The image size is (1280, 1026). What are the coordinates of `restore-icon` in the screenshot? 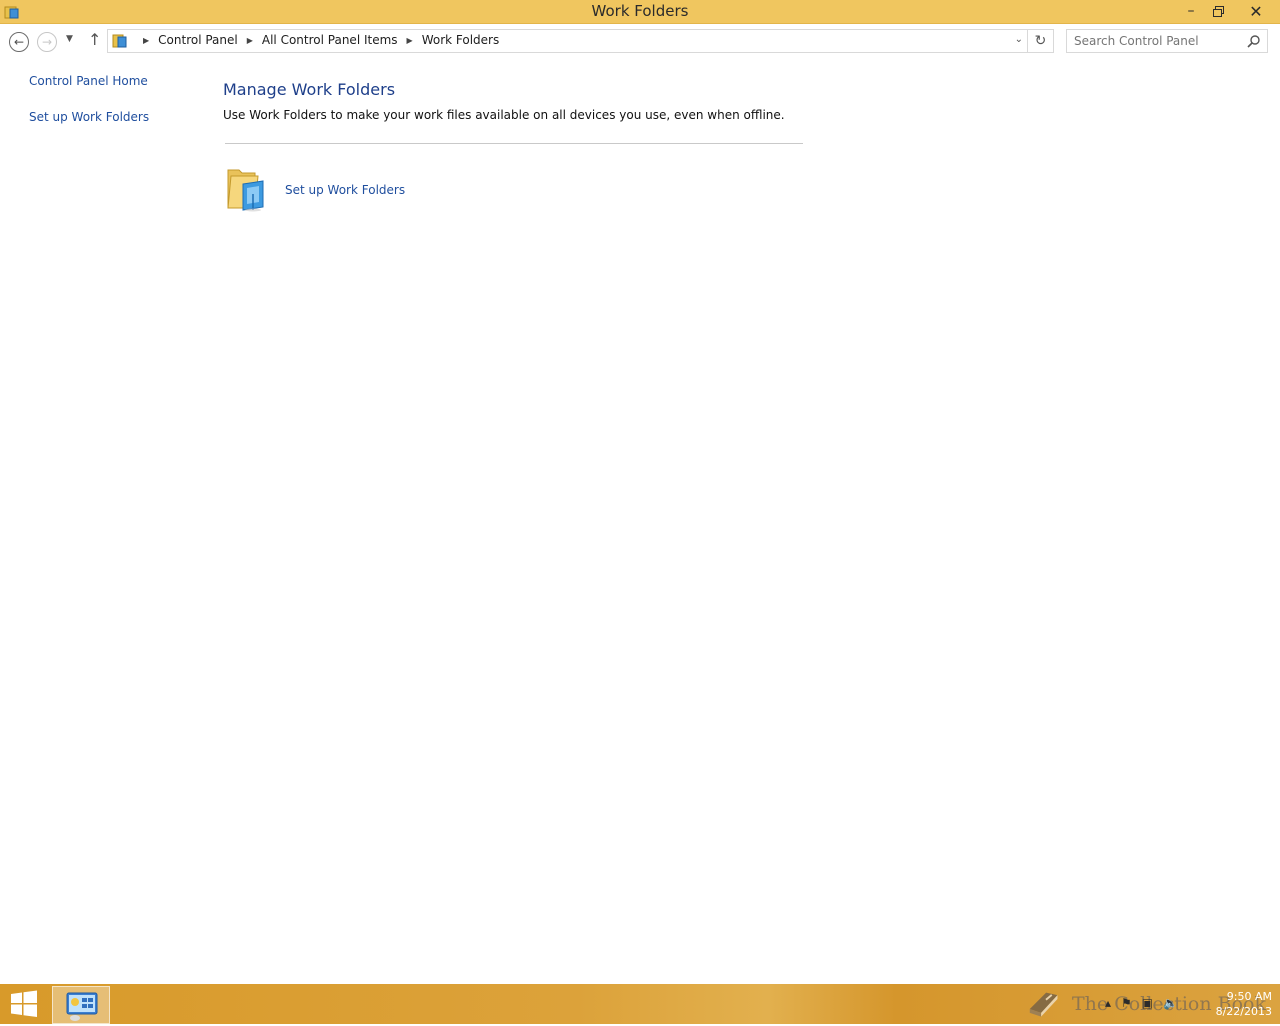 It's located at (1218, 11).